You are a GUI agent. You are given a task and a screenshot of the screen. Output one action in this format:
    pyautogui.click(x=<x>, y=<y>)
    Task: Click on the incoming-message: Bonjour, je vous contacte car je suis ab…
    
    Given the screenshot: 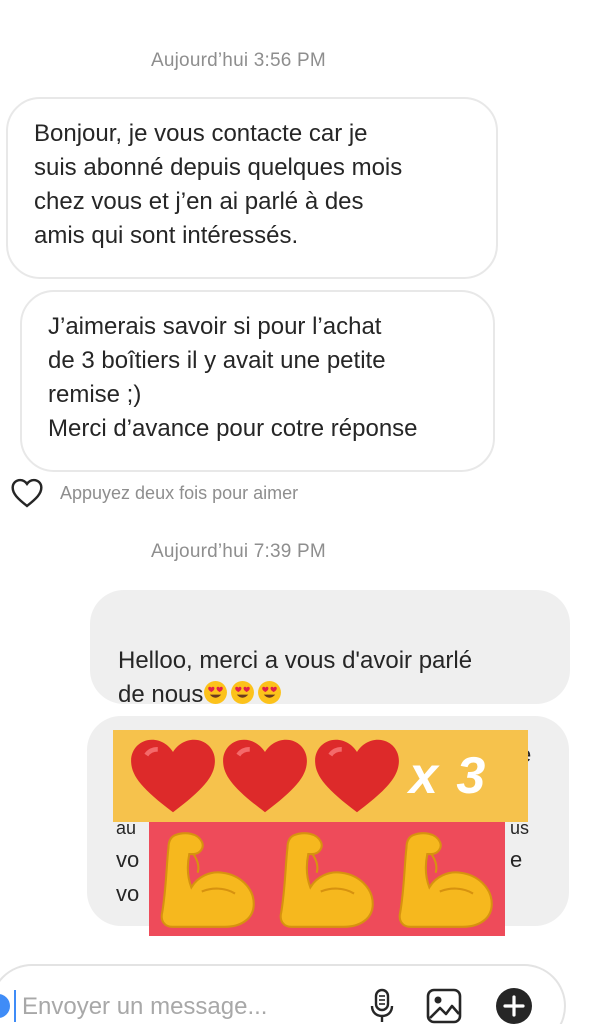 What is the action you would take?
    pyautogui.click(x=252, y=188)
    